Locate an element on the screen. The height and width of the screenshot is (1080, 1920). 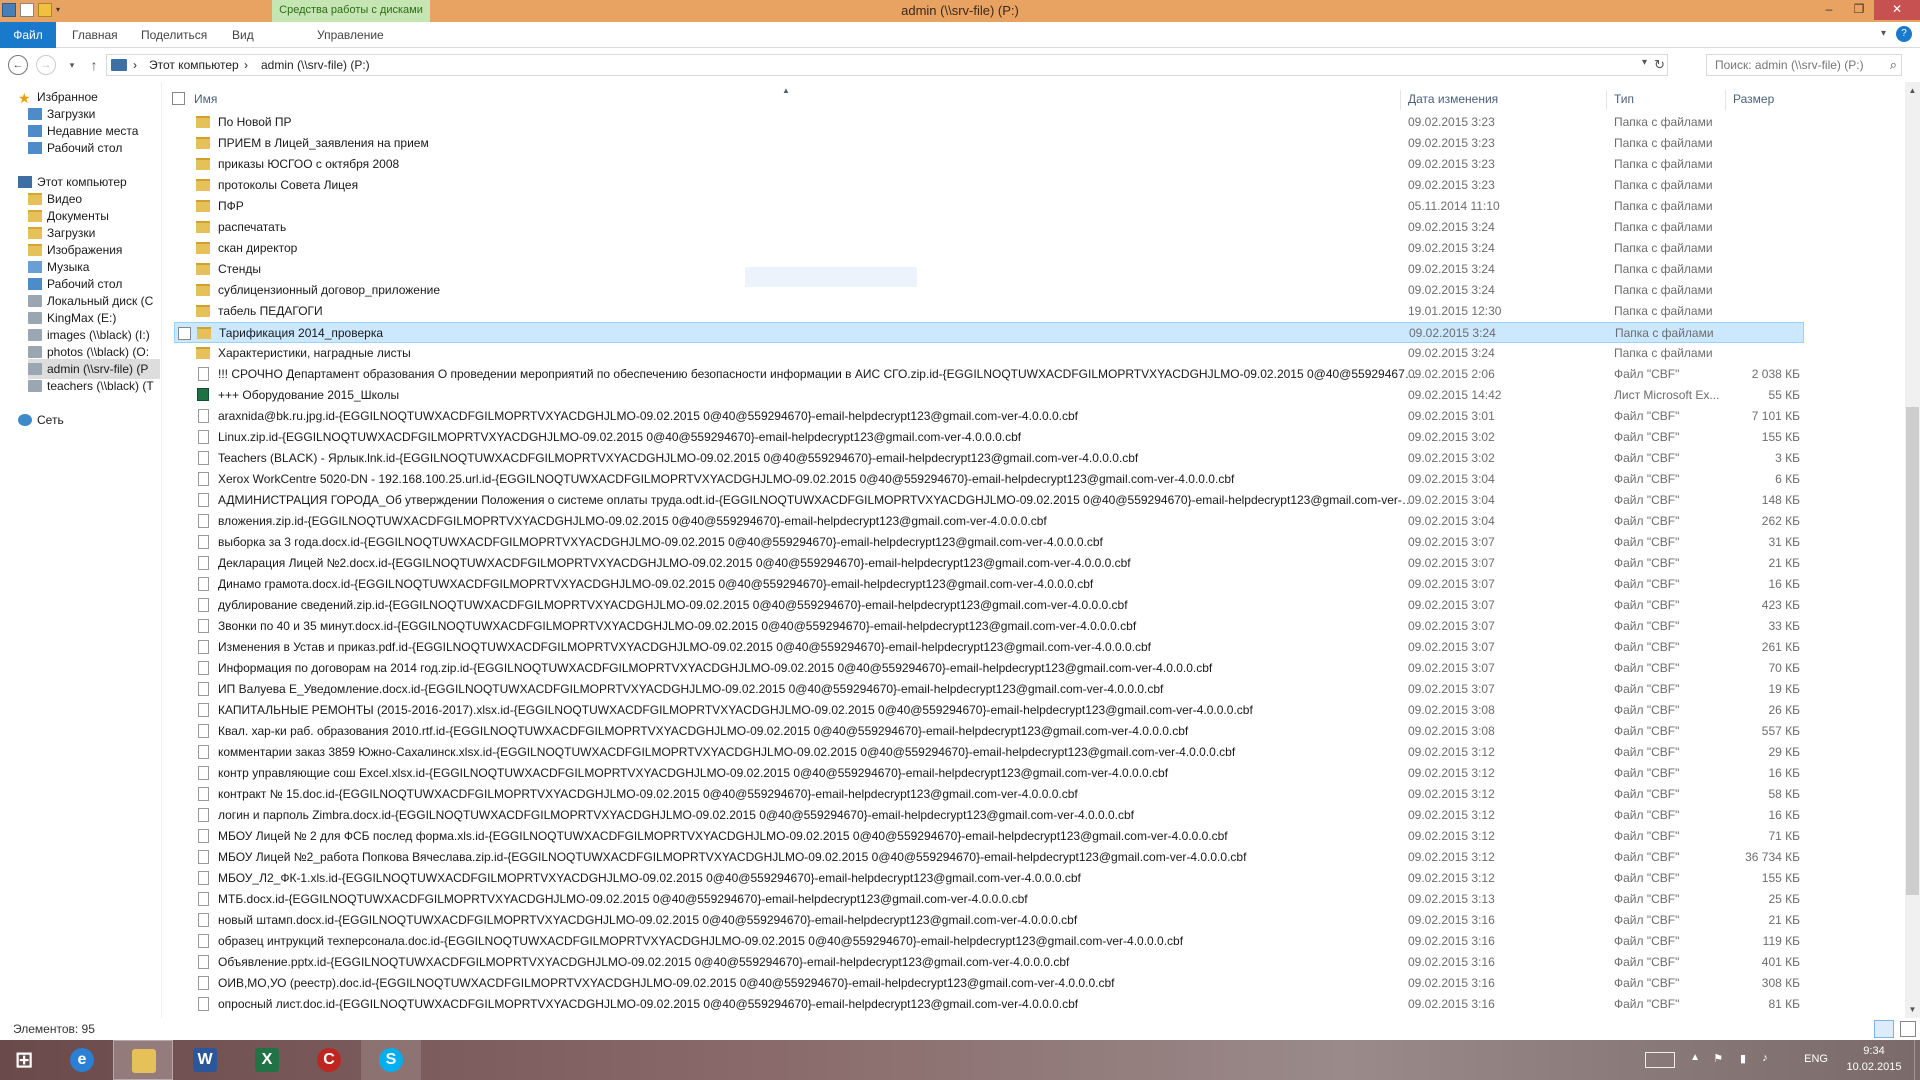
taskbar-ie: e is located at coordinates (82, 1060).